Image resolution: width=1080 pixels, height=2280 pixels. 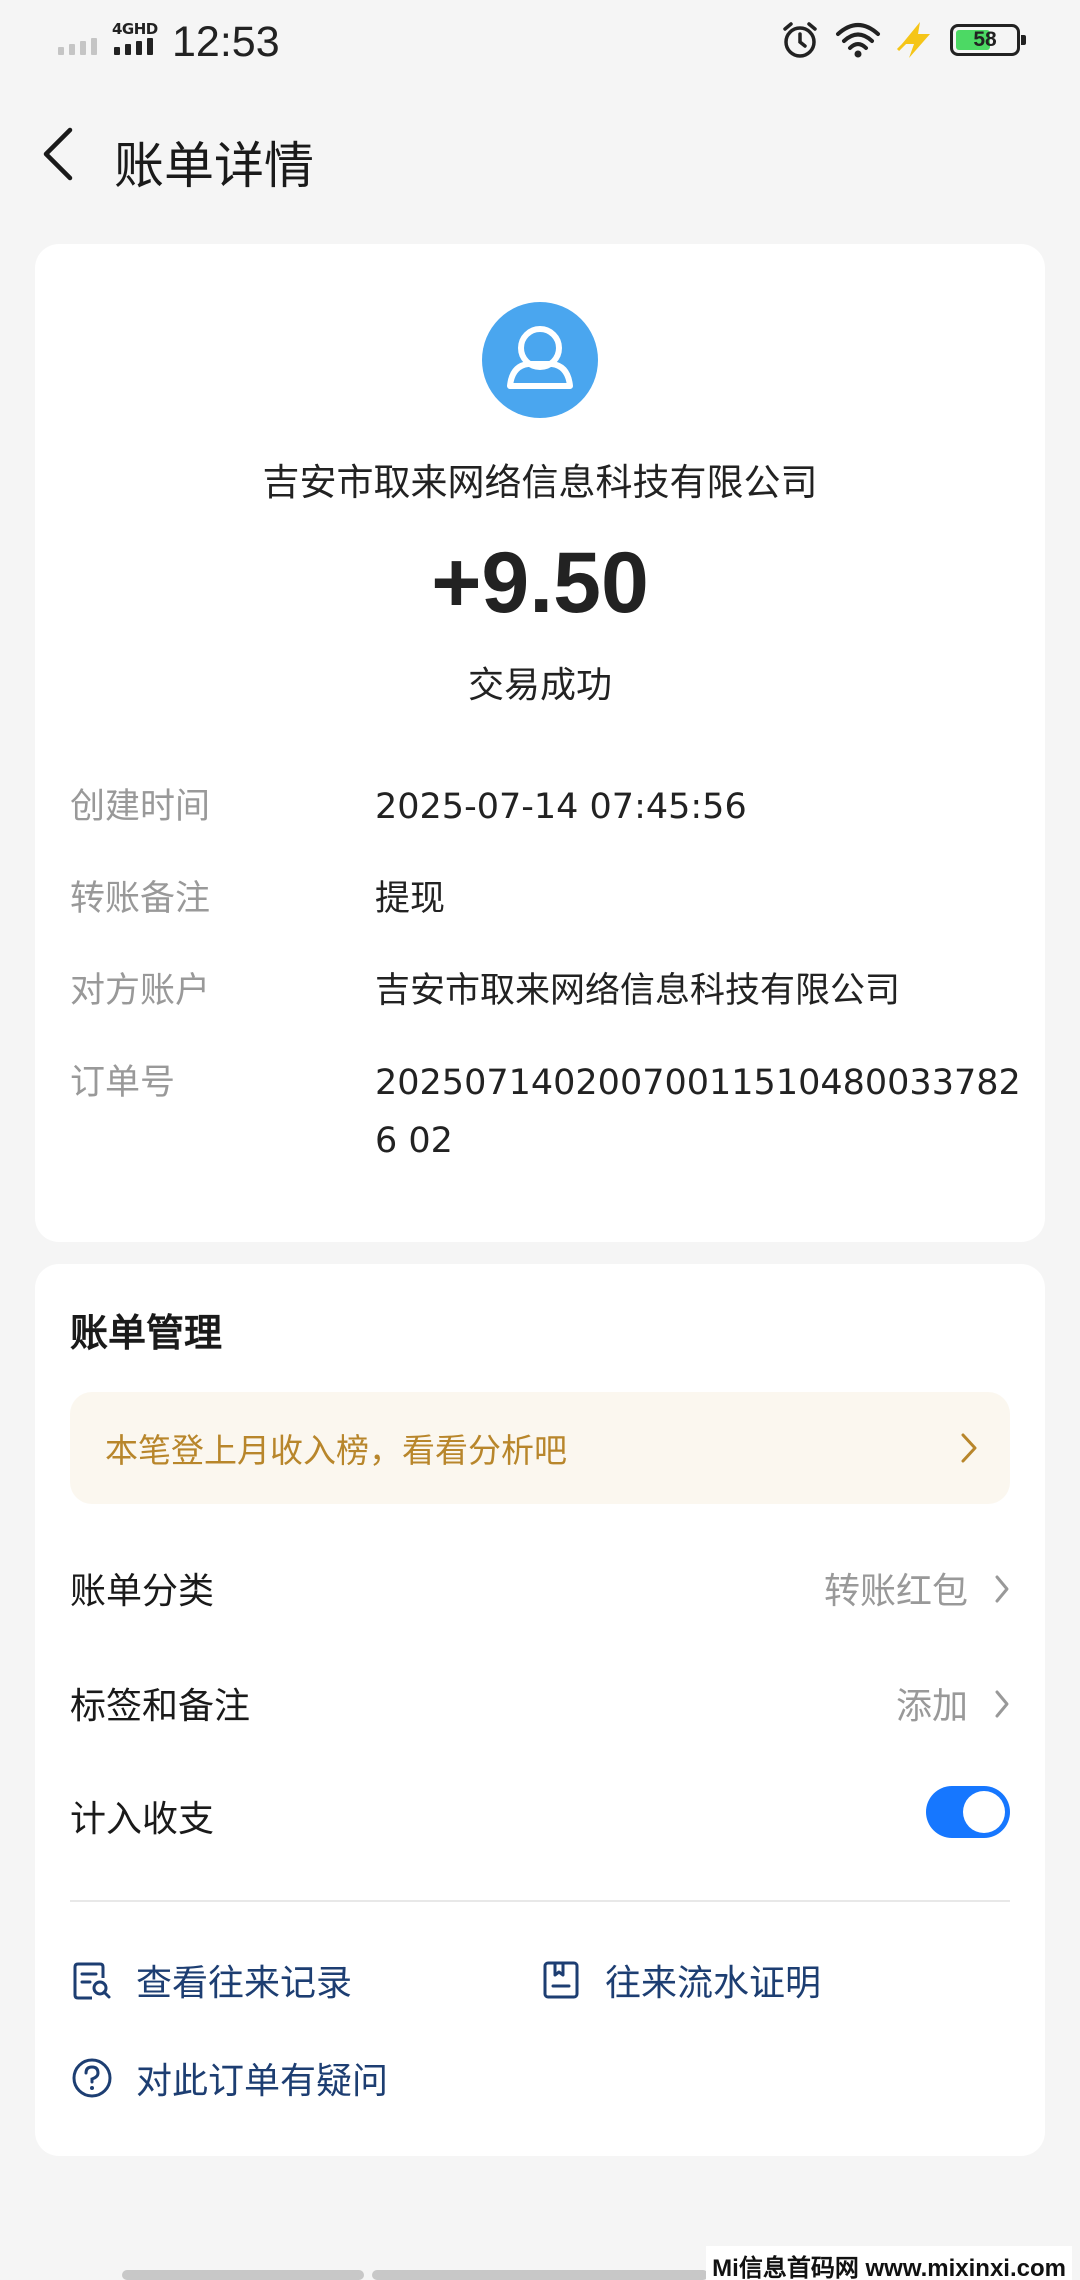 I want to click on link-label: 查看往来记录, so click(x=244, y=1983).